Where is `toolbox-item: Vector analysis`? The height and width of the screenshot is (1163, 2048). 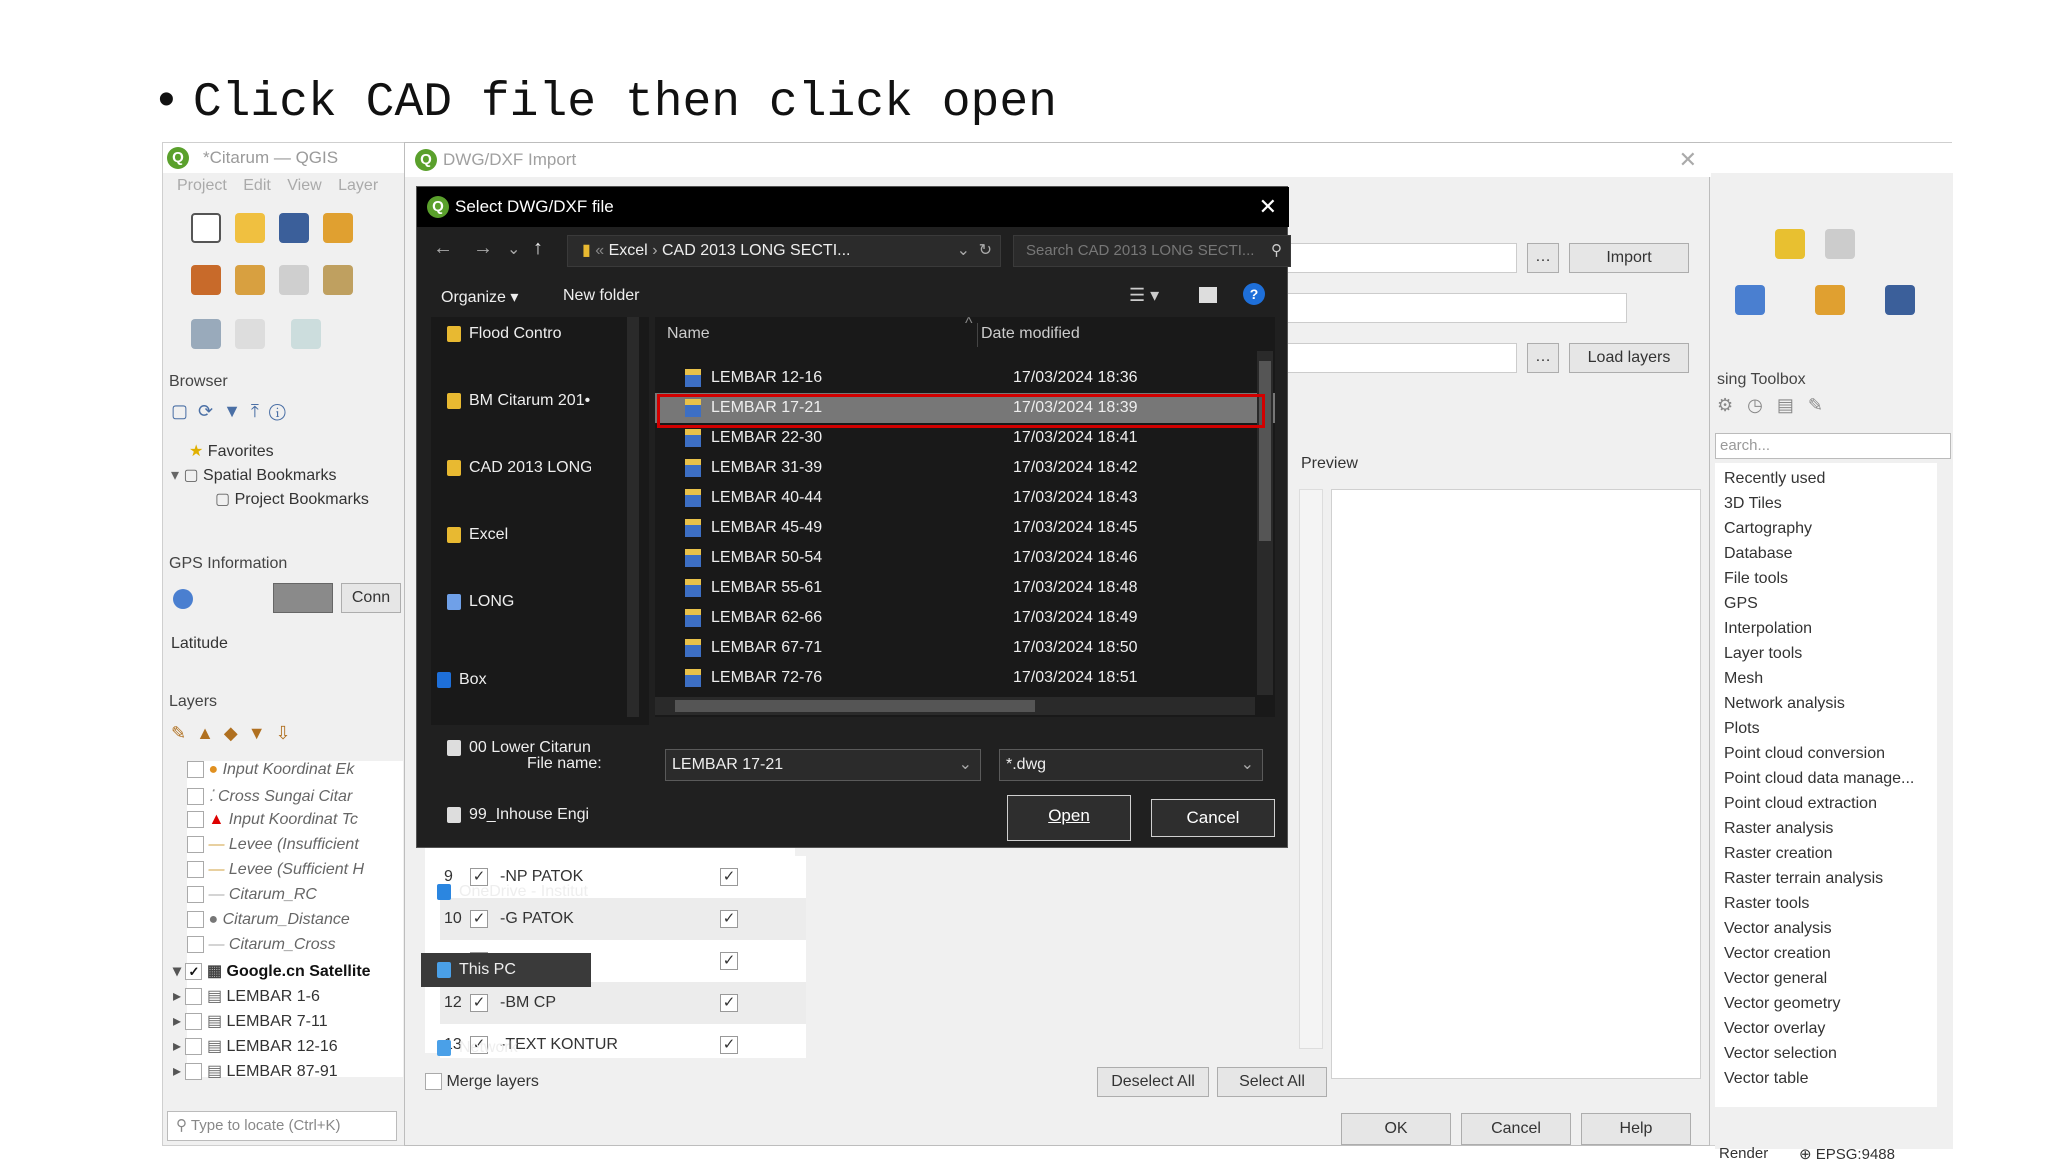
toolbox-item: Vector analysis is located at coordinates (1778, 929).